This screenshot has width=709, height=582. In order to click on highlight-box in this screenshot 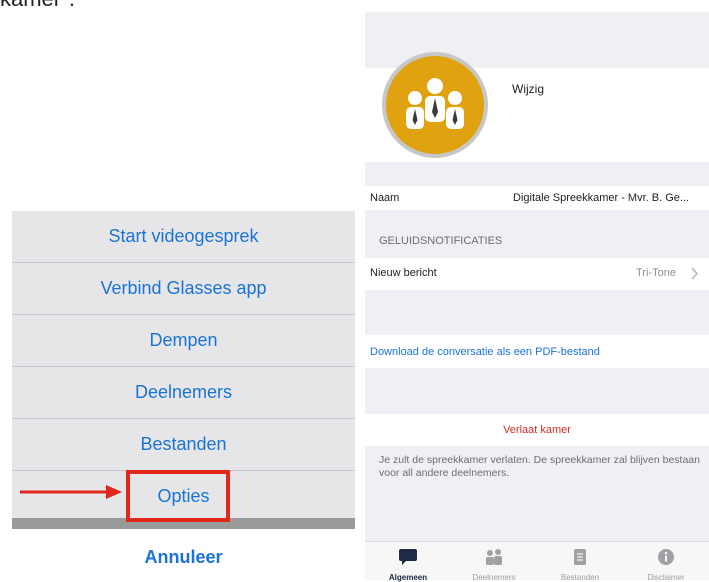, I will do `click(178, 496)`.